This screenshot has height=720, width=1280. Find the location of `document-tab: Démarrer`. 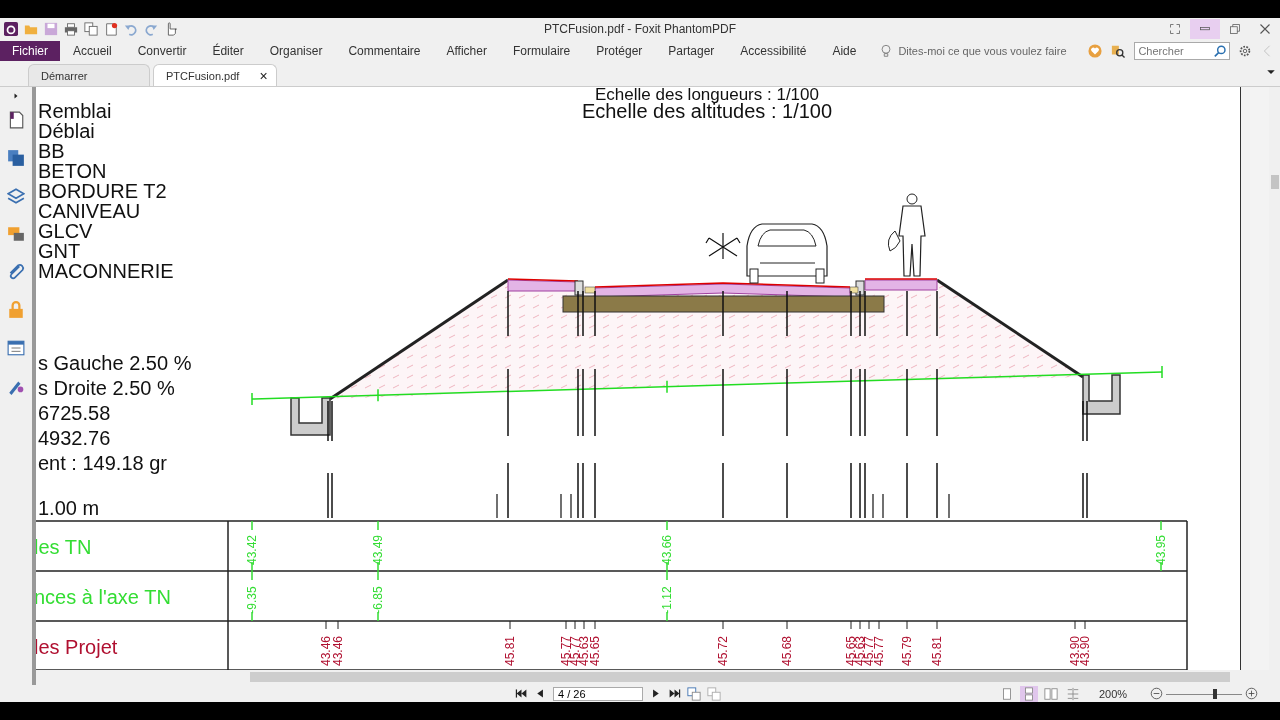

document-tab: Démarrer is located at coordinates (89, 75).